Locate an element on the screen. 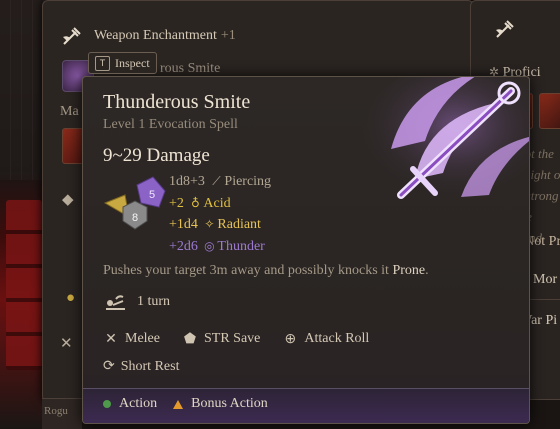  cost-bonus-action: Bonus Action is located at coordinates (220, 404).